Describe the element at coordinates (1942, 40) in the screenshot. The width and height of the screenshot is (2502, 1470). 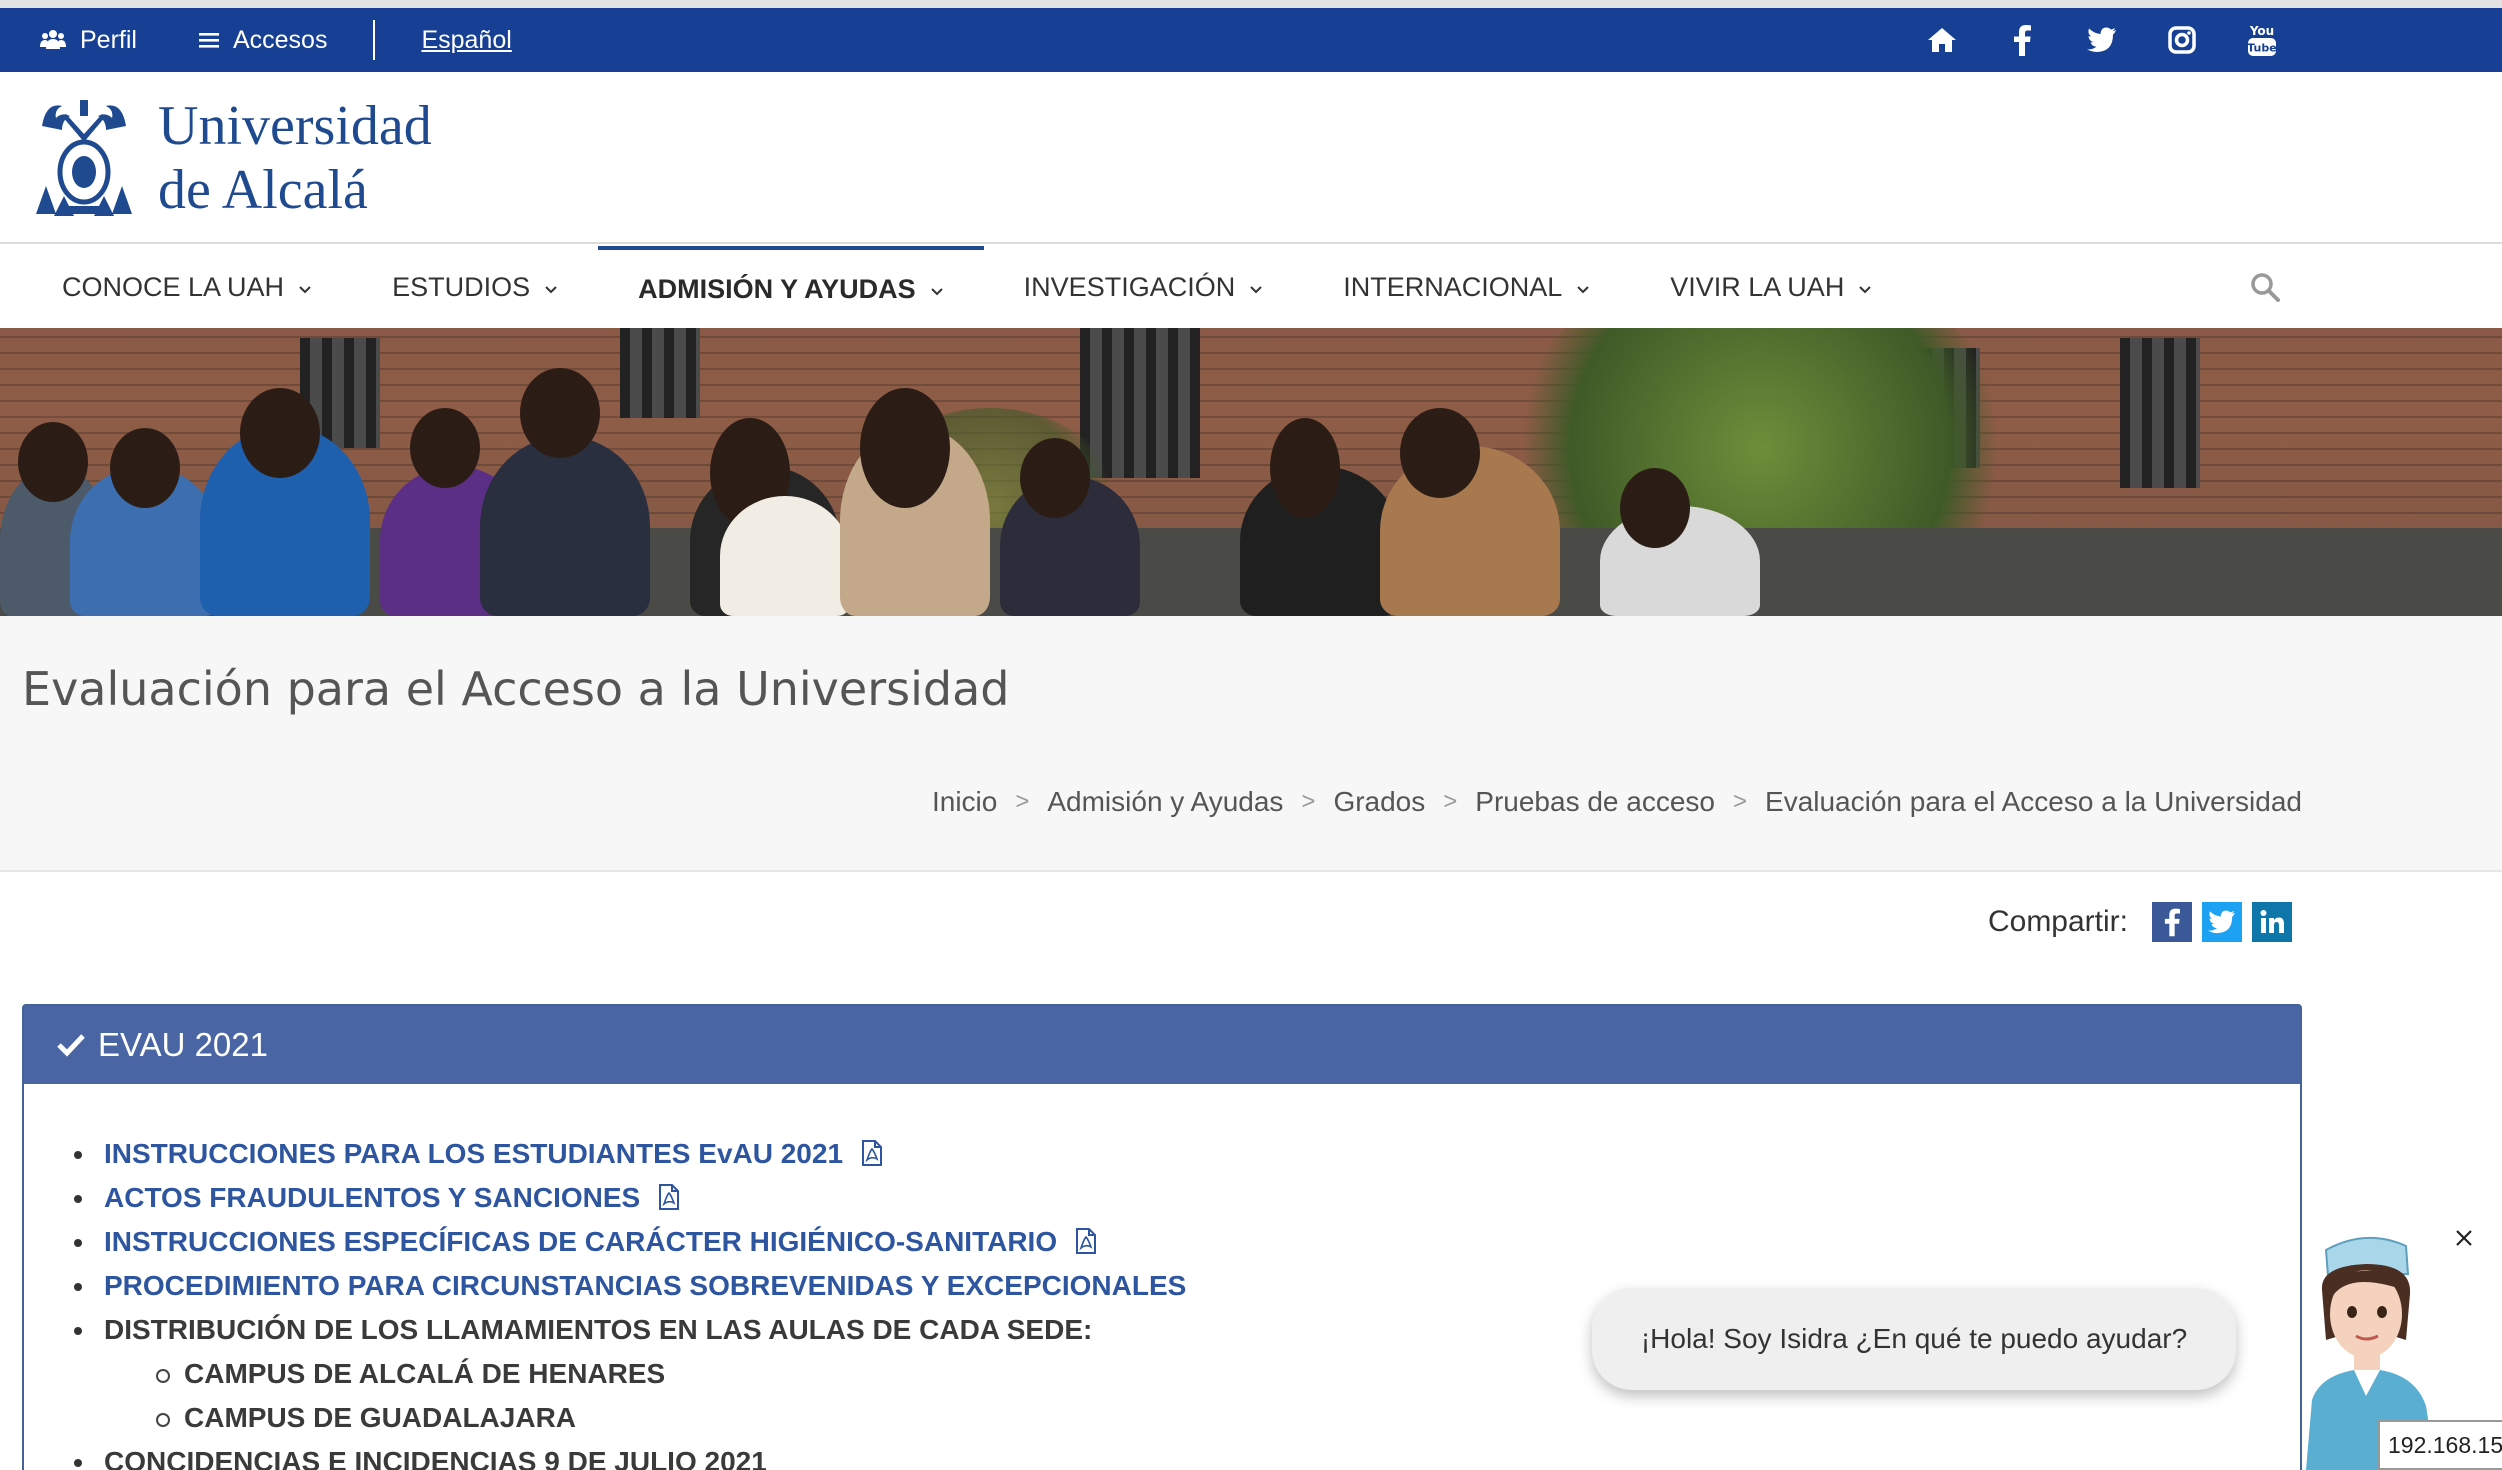
I see `home-icon` at that location.